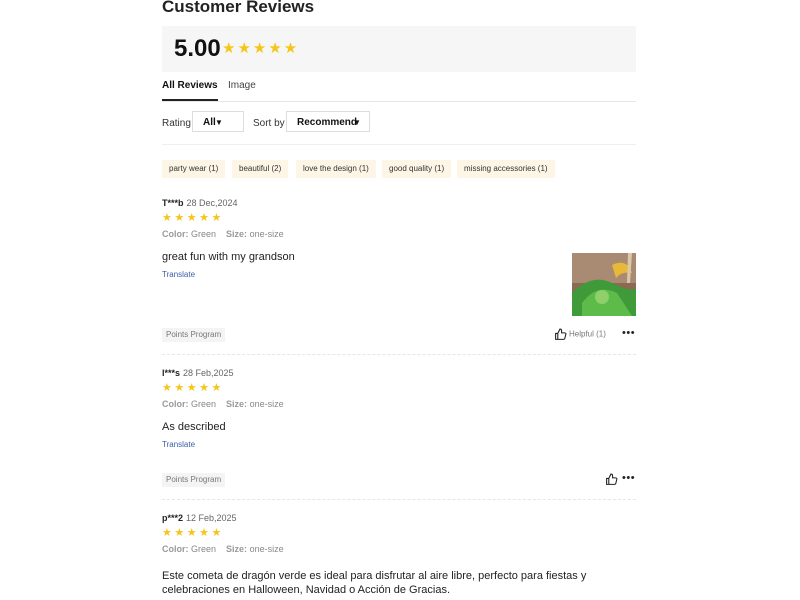  What do you see at coordinates (336, 169) in the screenshot?
I see `tag-chip: love the design (1)` at bounding box center [336, 169].